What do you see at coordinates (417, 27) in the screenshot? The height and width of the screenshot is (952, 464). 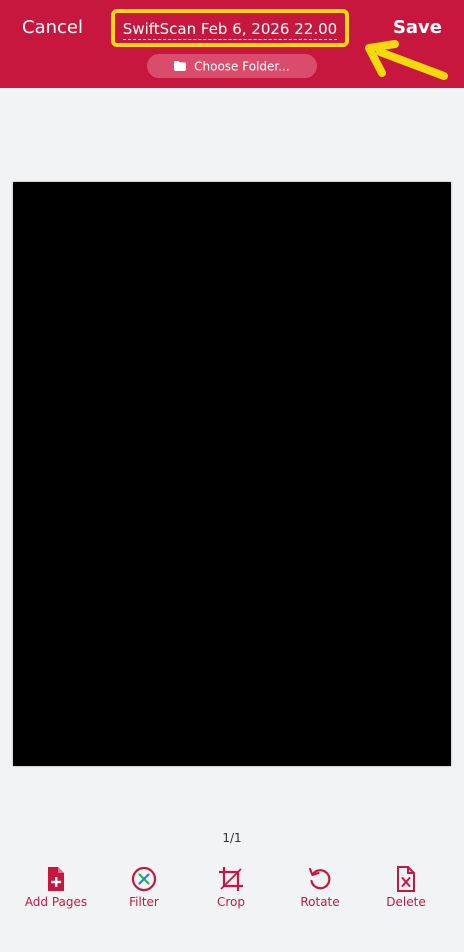 I see `save-button: Save` at bounding box center [417, 27].